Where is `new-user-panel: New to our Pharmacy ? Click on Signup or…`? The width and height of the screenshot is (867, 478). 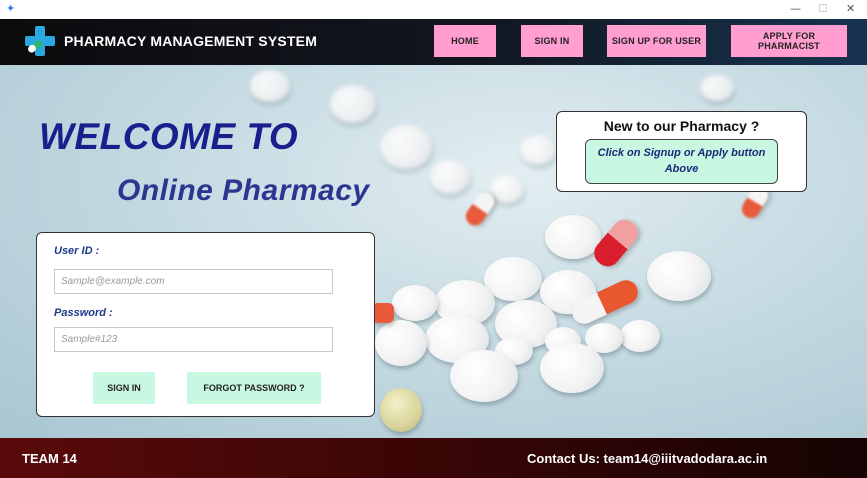 new-user-panel: New to our Pharmacy ? Click on Signup or… is located at coordinates (681, 151).